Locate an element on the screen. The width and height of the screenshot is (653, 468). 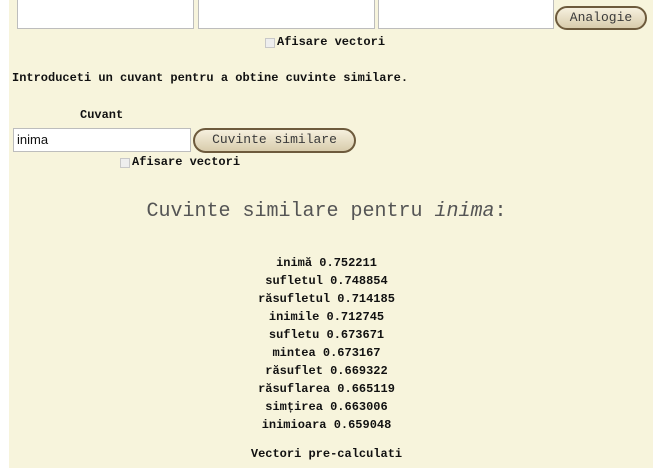
cuvinte-similare-button: Cuvinte similare is located at coordinates (274, 140).